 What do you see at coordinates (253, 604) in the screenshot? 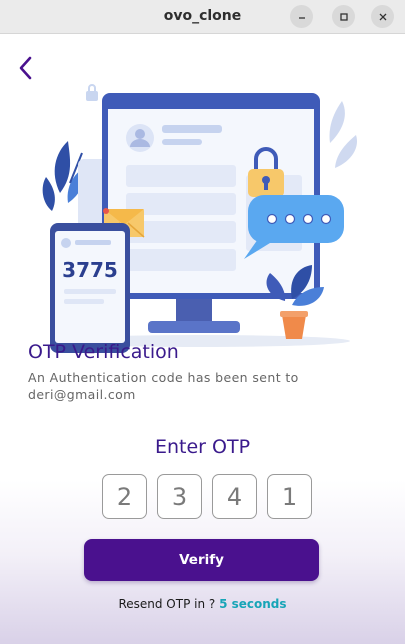
I see `resend-timer: 5 seconds` at bounding box center [253, 604].